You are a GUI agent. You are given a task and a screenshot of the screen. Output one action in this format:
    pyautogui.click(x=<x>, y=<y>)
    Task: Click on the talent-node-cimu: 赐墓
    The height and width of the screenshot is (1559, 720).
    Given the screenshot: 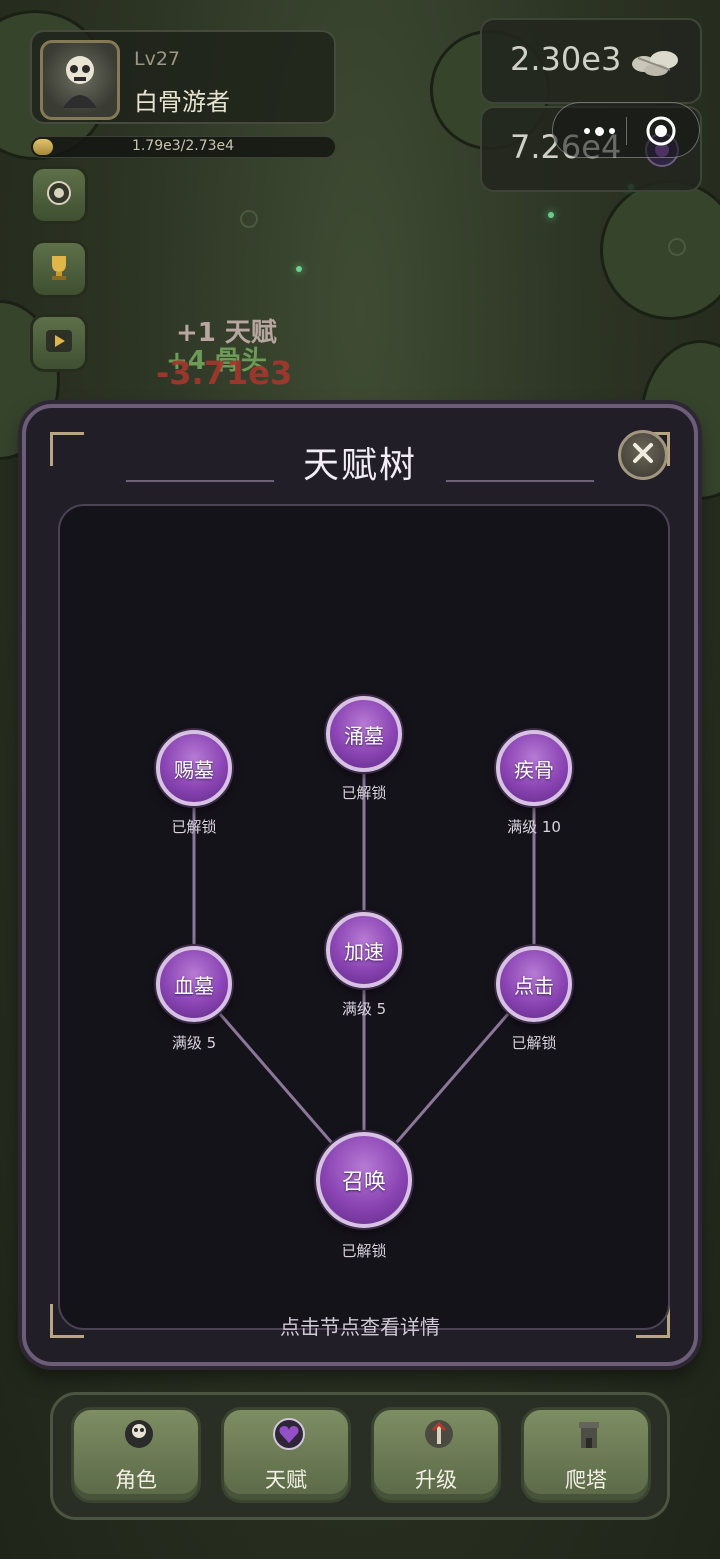 What is the action you would take?
    pyautogui.click(x=194, y=768)
    